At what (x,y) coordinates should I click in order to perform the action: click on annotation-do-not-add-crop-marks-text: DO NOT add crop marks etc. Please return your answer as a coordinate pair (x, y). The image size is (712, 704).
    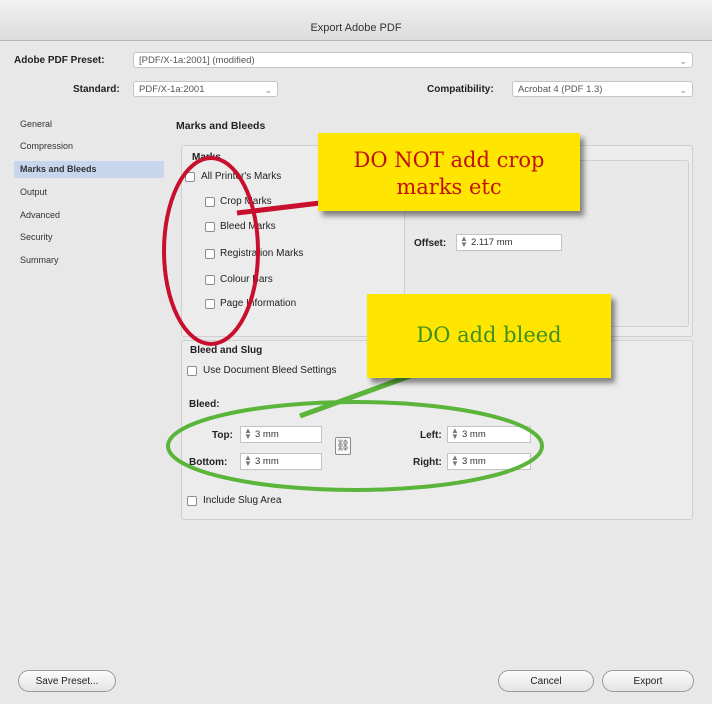
    Looking at the image, I should click on (449, 173).